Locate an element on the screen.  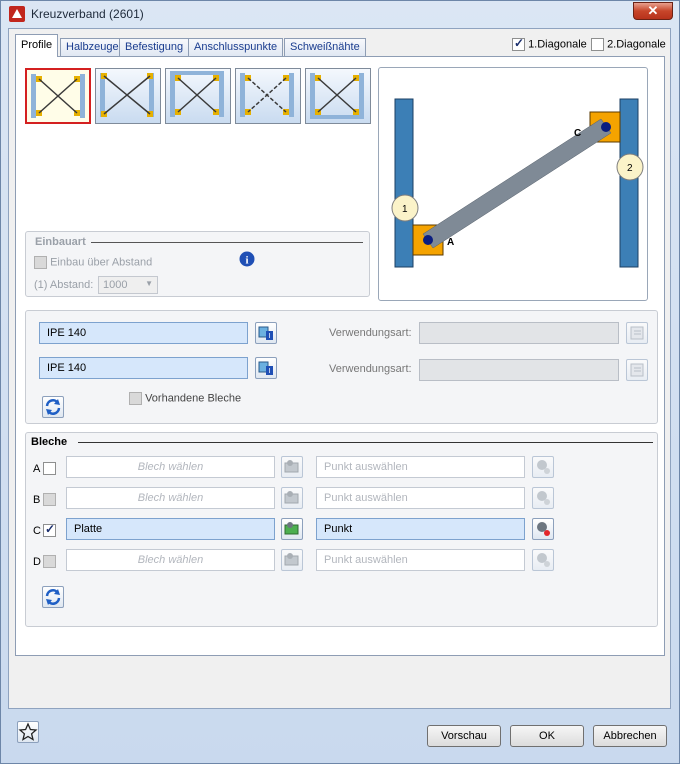
plate-row-c-point-button is located at coordinates (543, 529).